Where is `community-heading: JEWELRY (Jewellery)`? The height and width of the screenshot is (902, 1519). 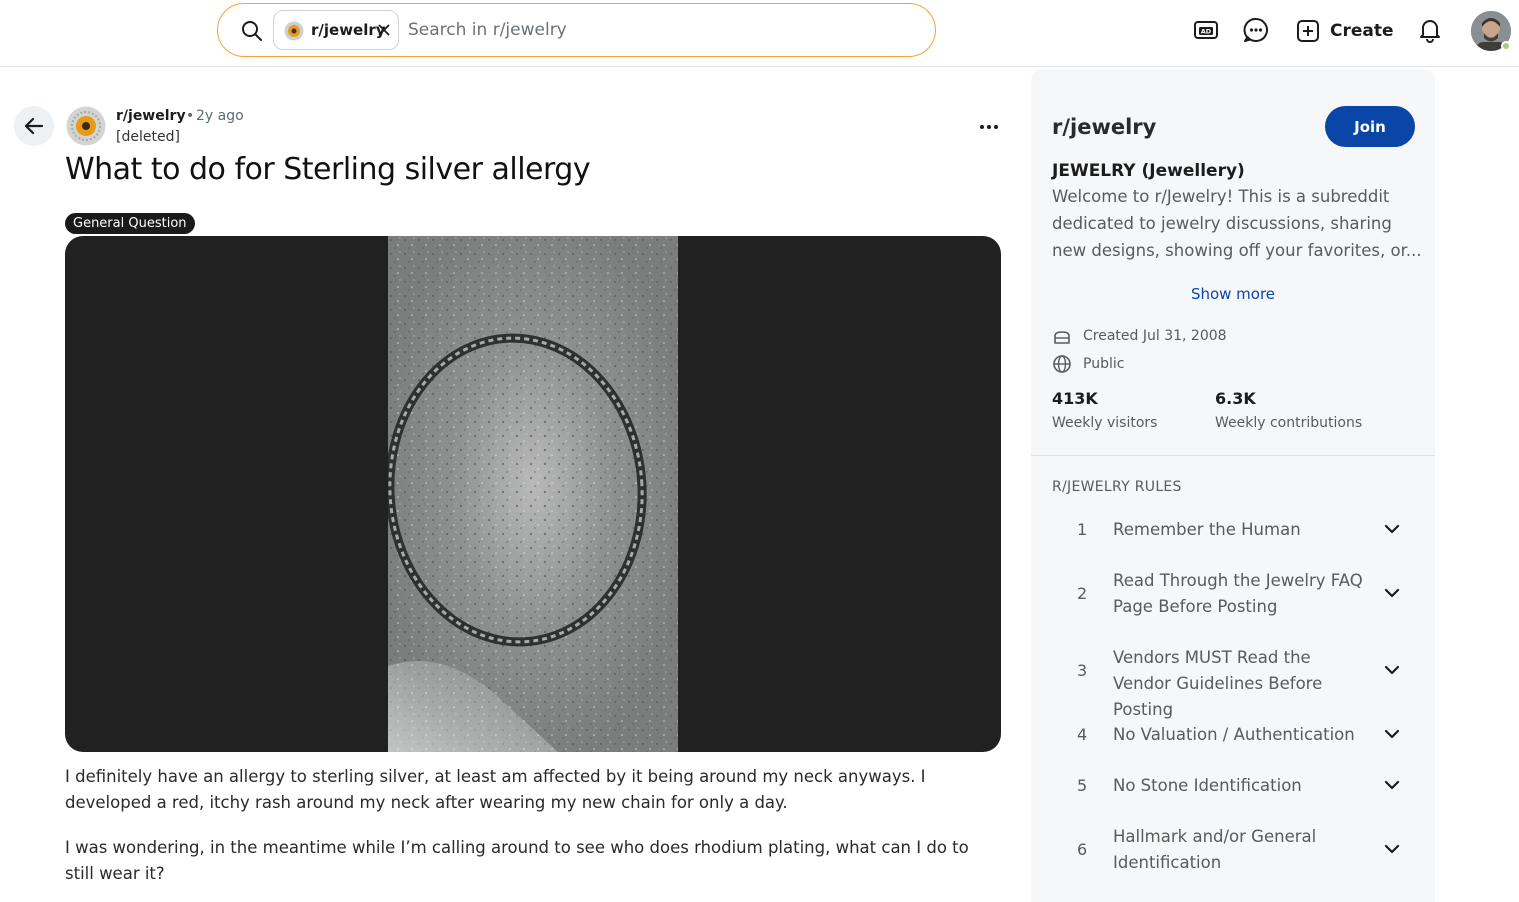
community-heading: JEWELRY (Jewellery) is located at coordinates (1148, 171).